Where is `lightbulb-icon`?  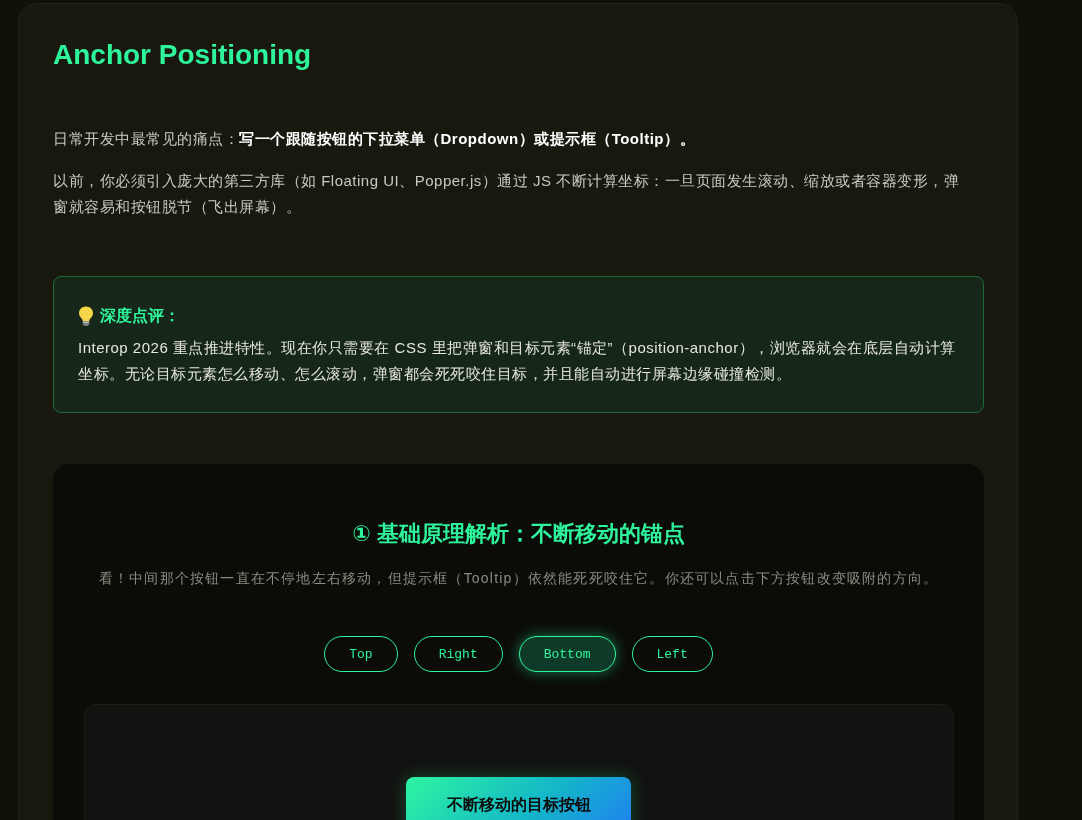 lightbulb-icon is located at coordinates (86, 316).